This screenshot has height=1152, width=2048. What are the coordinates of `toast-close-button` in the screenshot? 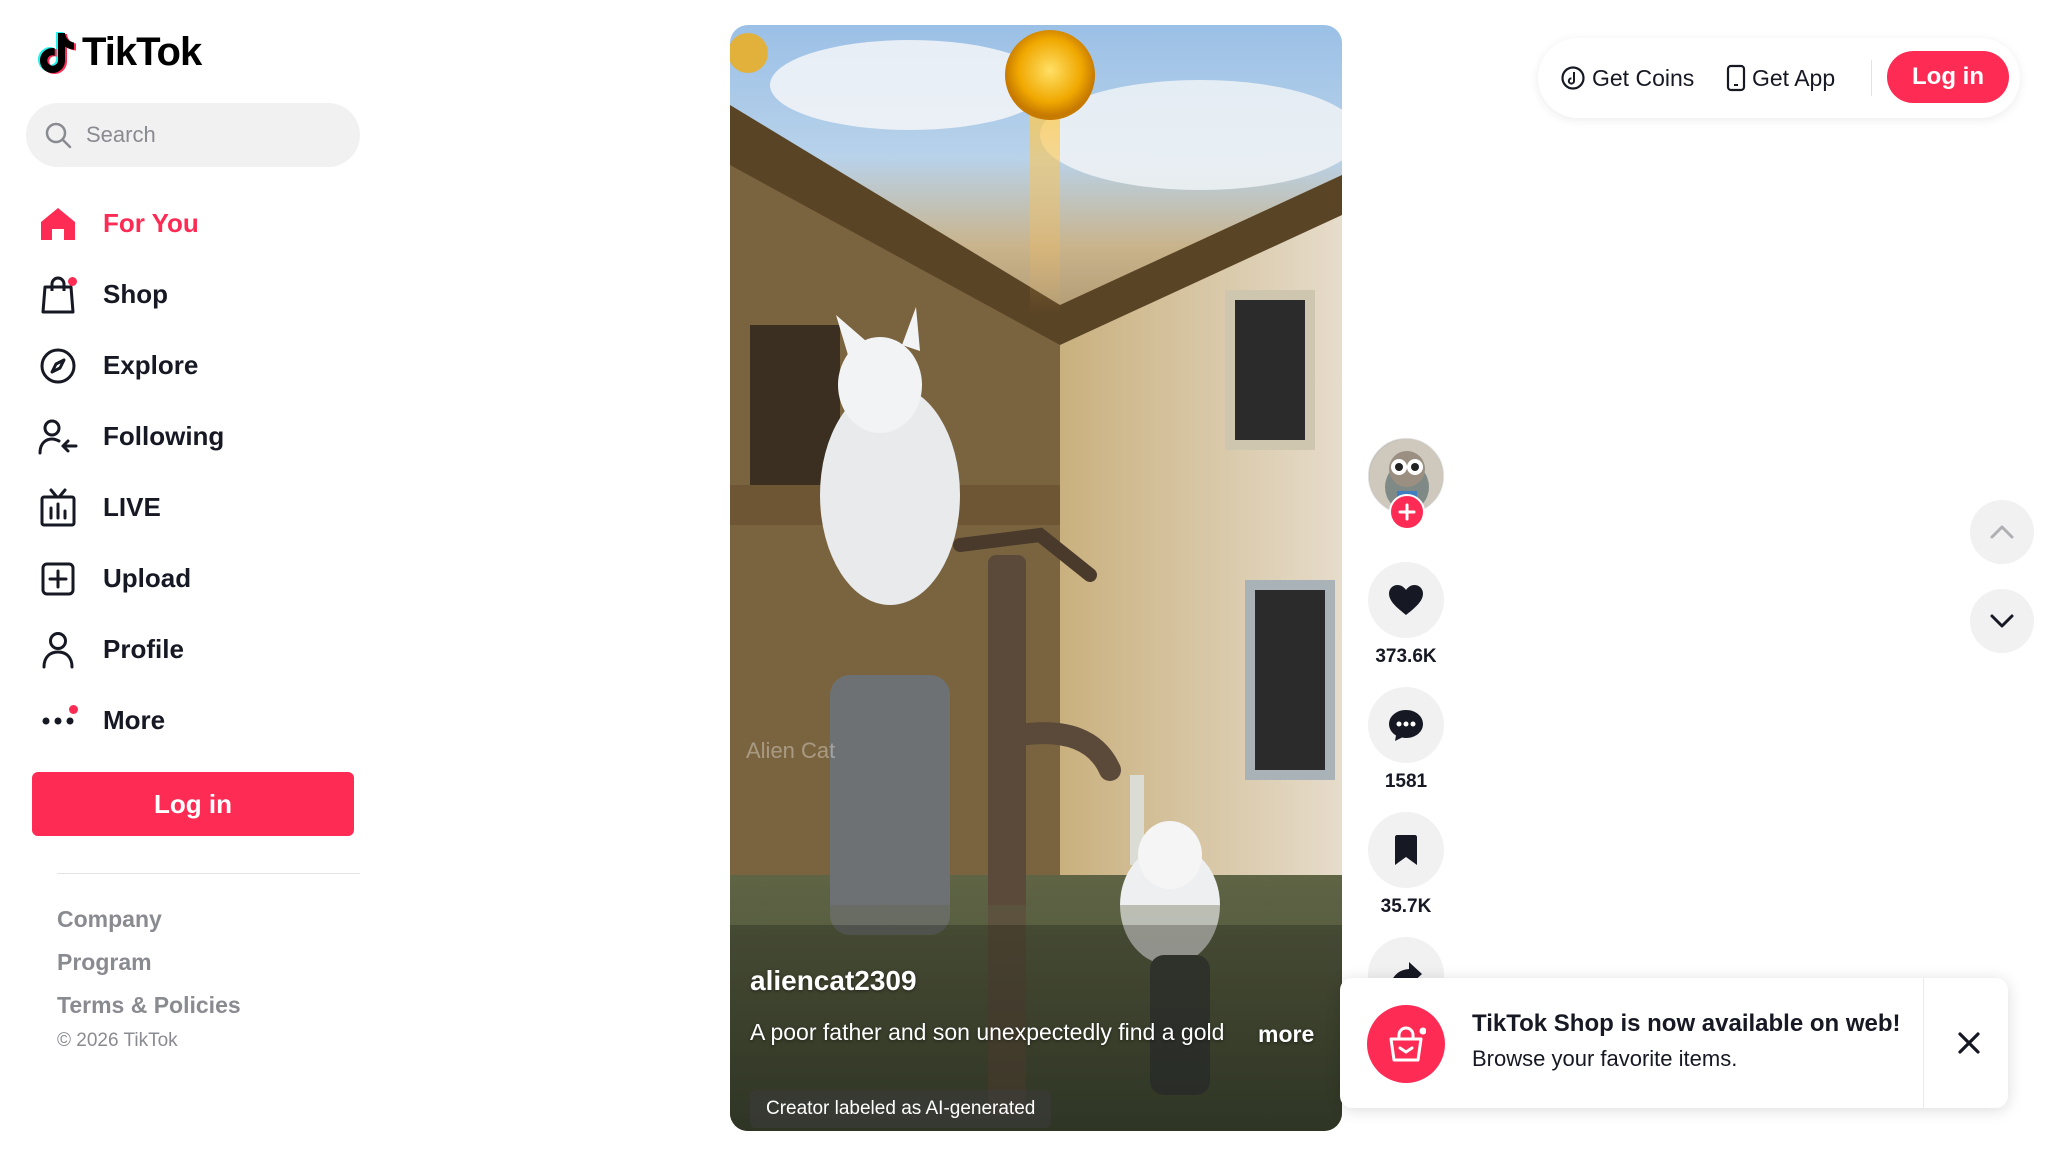 It's located at (1969, 1043).